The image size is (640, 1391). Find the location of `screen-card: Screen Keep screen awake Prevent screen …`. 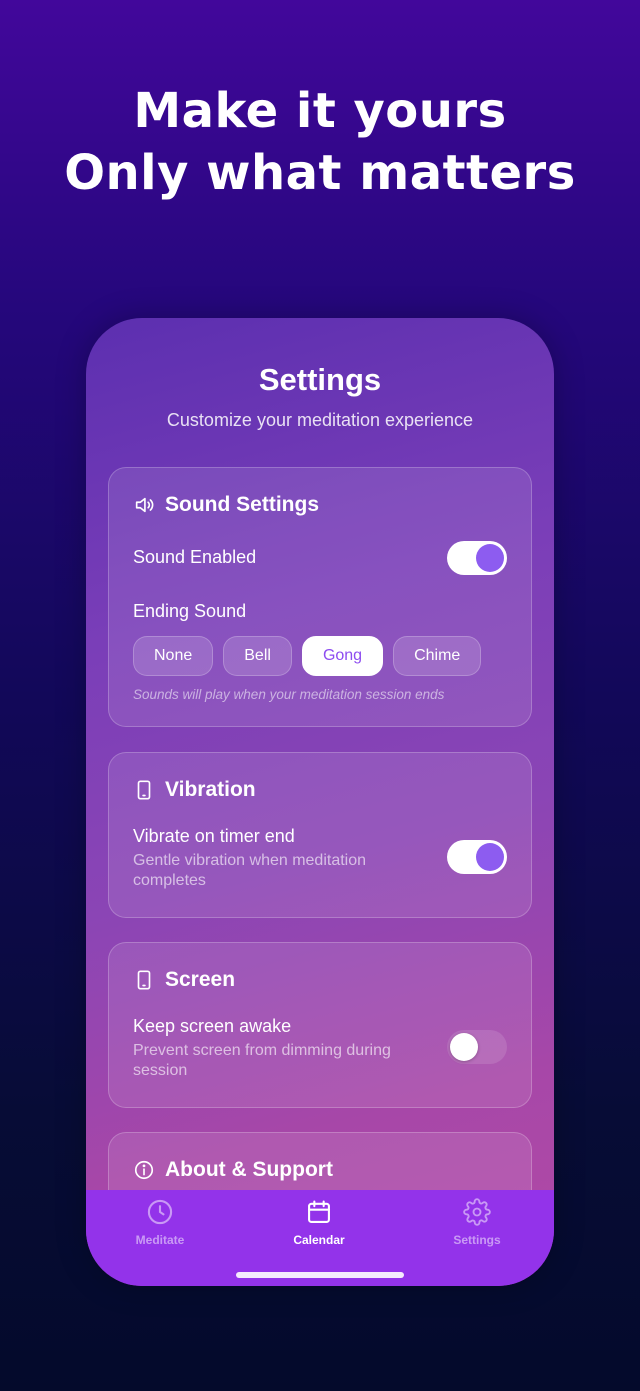

screen-card: Screen Keep screen awake Prevent screen … is located at coordinates (320, 1025).